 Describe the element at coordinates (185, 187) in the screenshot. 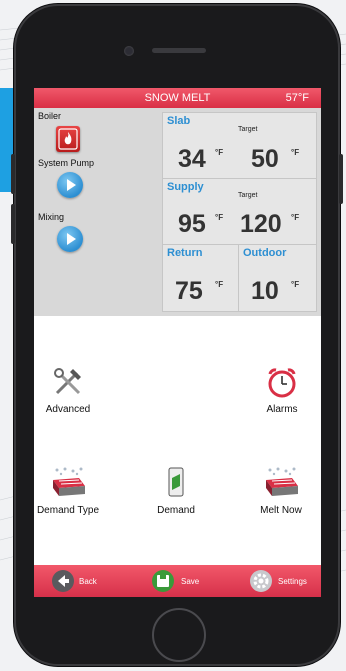

I see `supply-label: Supply` at that location.